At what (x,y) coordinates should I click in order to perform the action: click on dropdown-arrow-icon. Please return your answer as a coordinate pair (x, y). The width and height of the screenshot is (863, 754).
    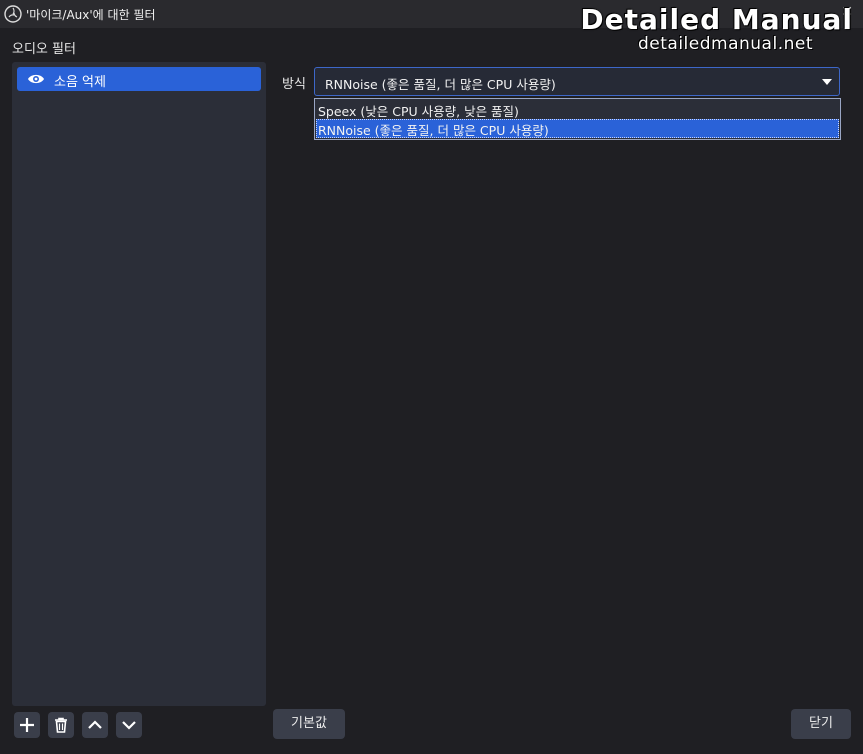
    Looking at the image, I should click on (827, 82).